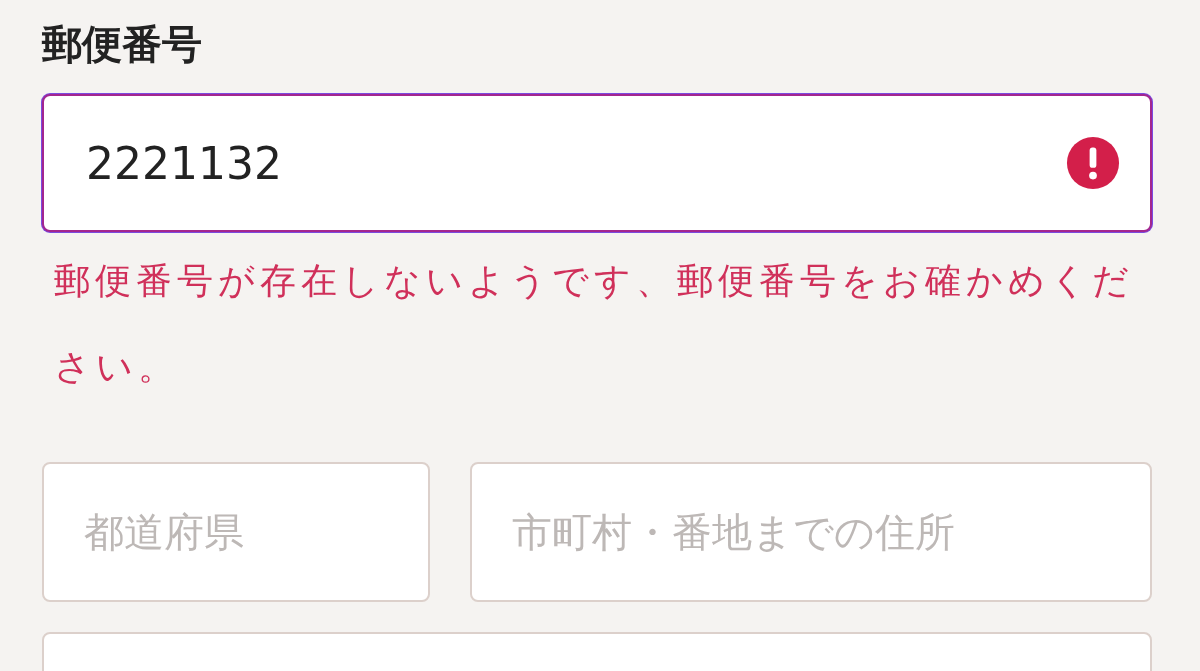 The height and width of the screenshot is (671, 1200). I want to click on field-label: 郵便番号, so click(122, 44).